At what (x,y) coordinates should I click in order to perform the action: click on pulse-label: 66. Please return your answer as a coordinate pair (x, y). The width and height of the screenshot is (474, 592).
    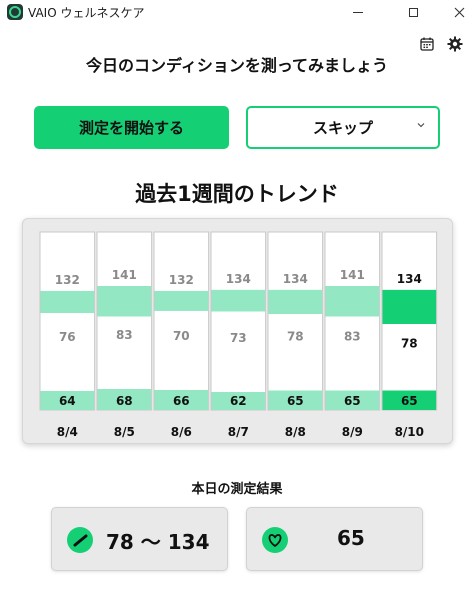
    Looking at the image, I should click on (181, 401).